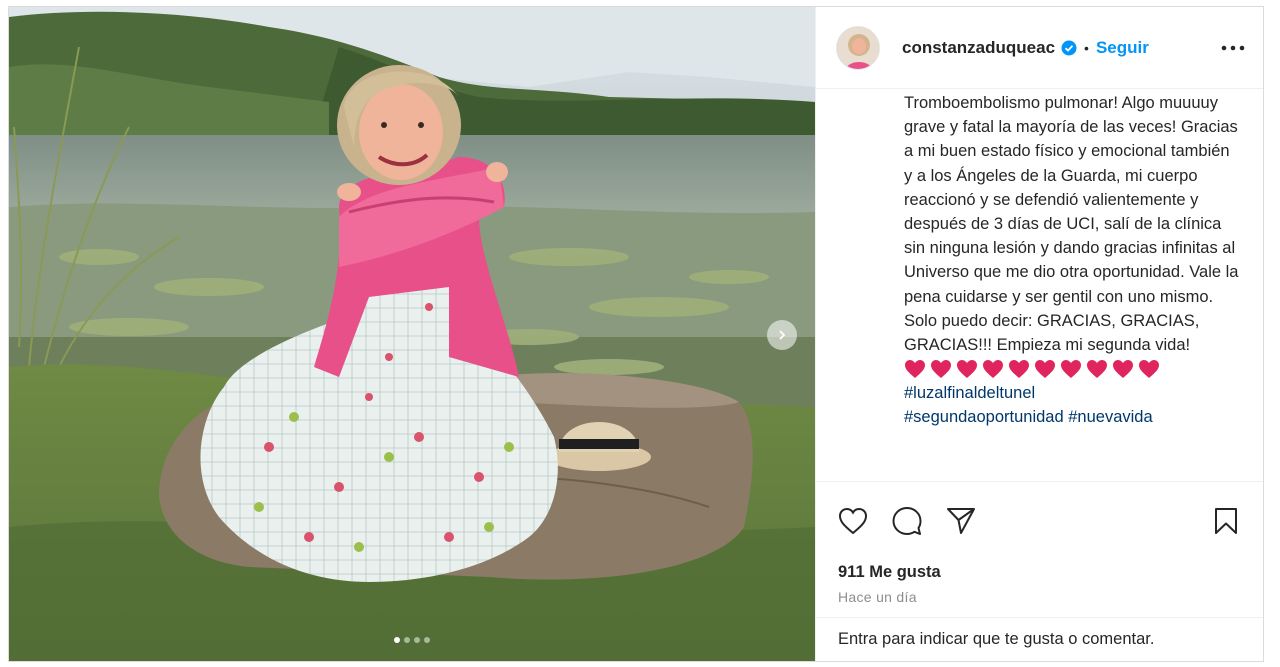  Describe the element at coordinates (1039, 572) in the screenshot. I see `likes-count: 911 Me gusta` at that location.